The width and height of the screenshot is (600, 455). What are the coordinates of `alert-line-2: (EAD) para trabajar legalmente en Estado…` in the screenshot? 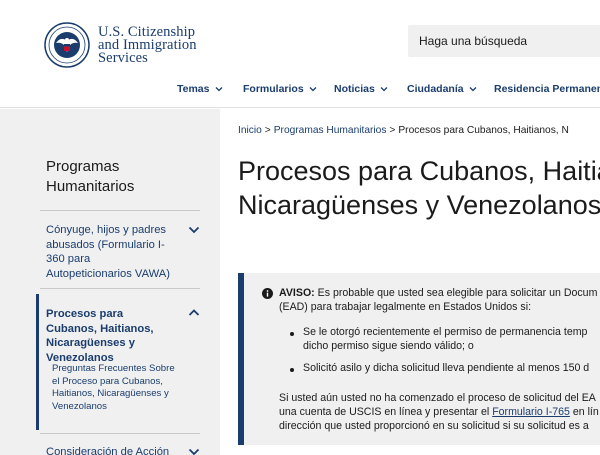 It's located at (405, 307).